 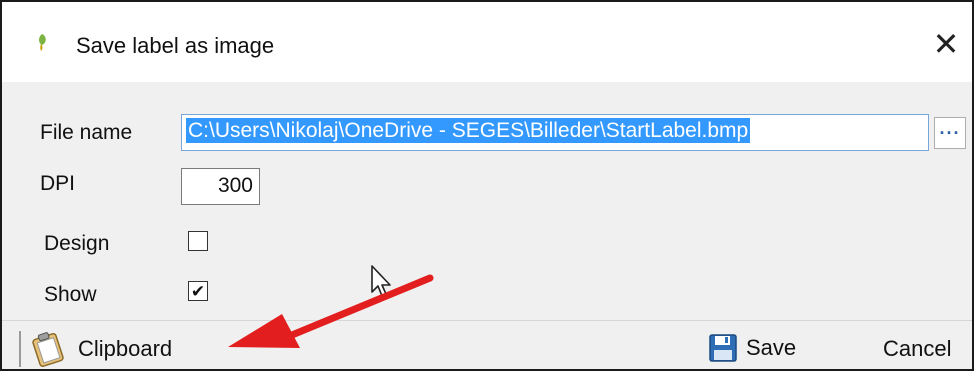 What do you see at coordinates (42, 44) in the screenshot?
I see `app-icon` at bounding box center [42, 44].